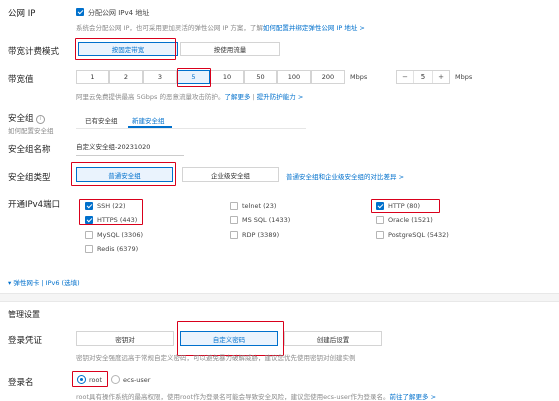  Describe the element at coordinates (148, 120) in the screenshot. I see `tab-new-sg: 新建安全组` at that location.